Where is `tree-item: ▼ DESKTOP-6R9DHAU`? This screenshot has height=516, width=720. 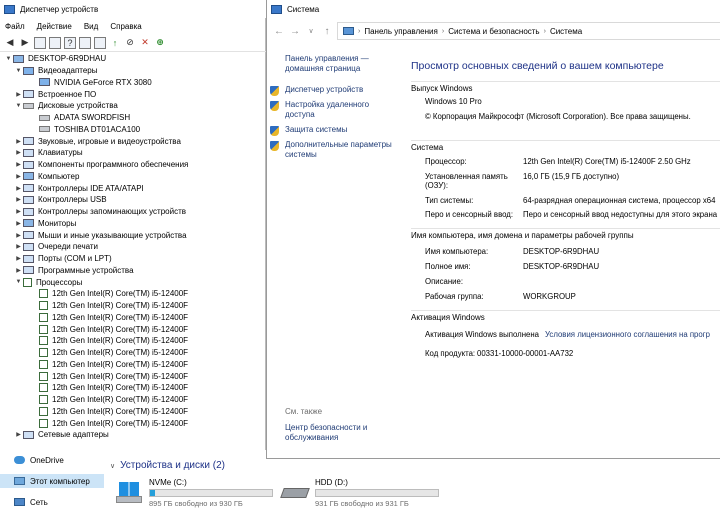
tree-item: ▼ DESKTOP-6R9DHAU is located at coordinates (133, 59).